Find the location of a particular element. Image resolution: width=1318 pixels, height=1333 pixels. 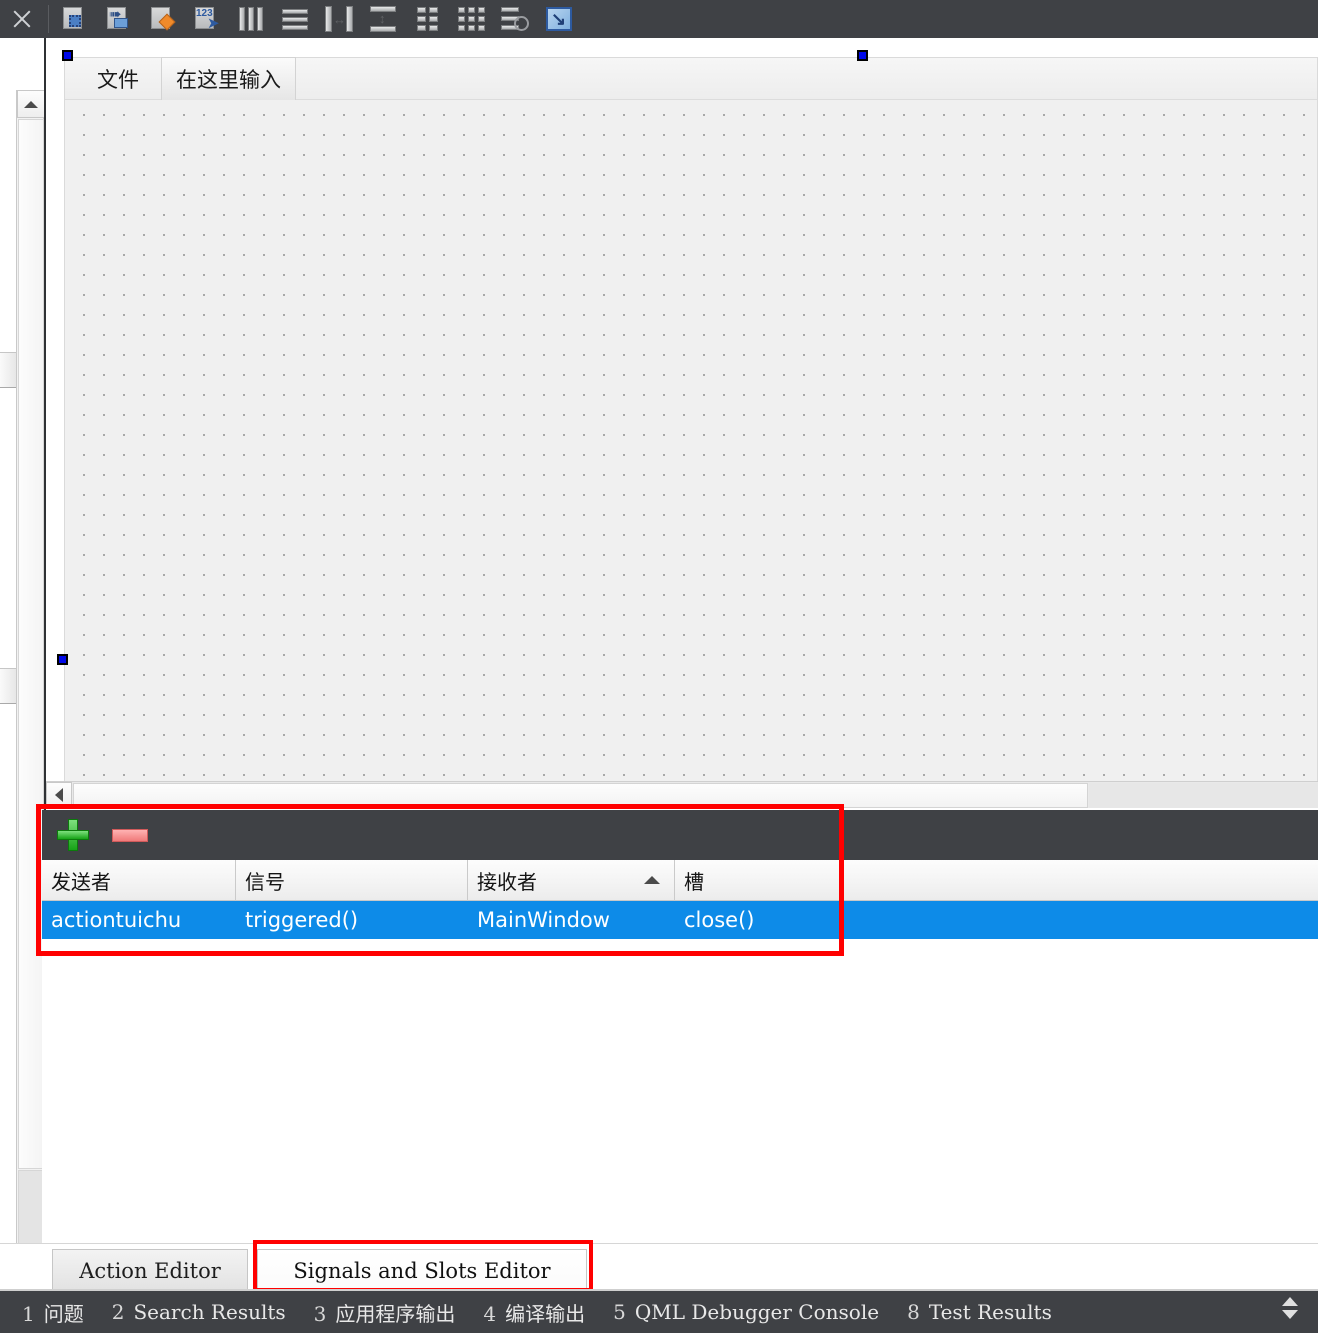

main-toolbar: ➠ 123 ➤ ↔ ↕ ↘ is located at coordinates (659, 19).